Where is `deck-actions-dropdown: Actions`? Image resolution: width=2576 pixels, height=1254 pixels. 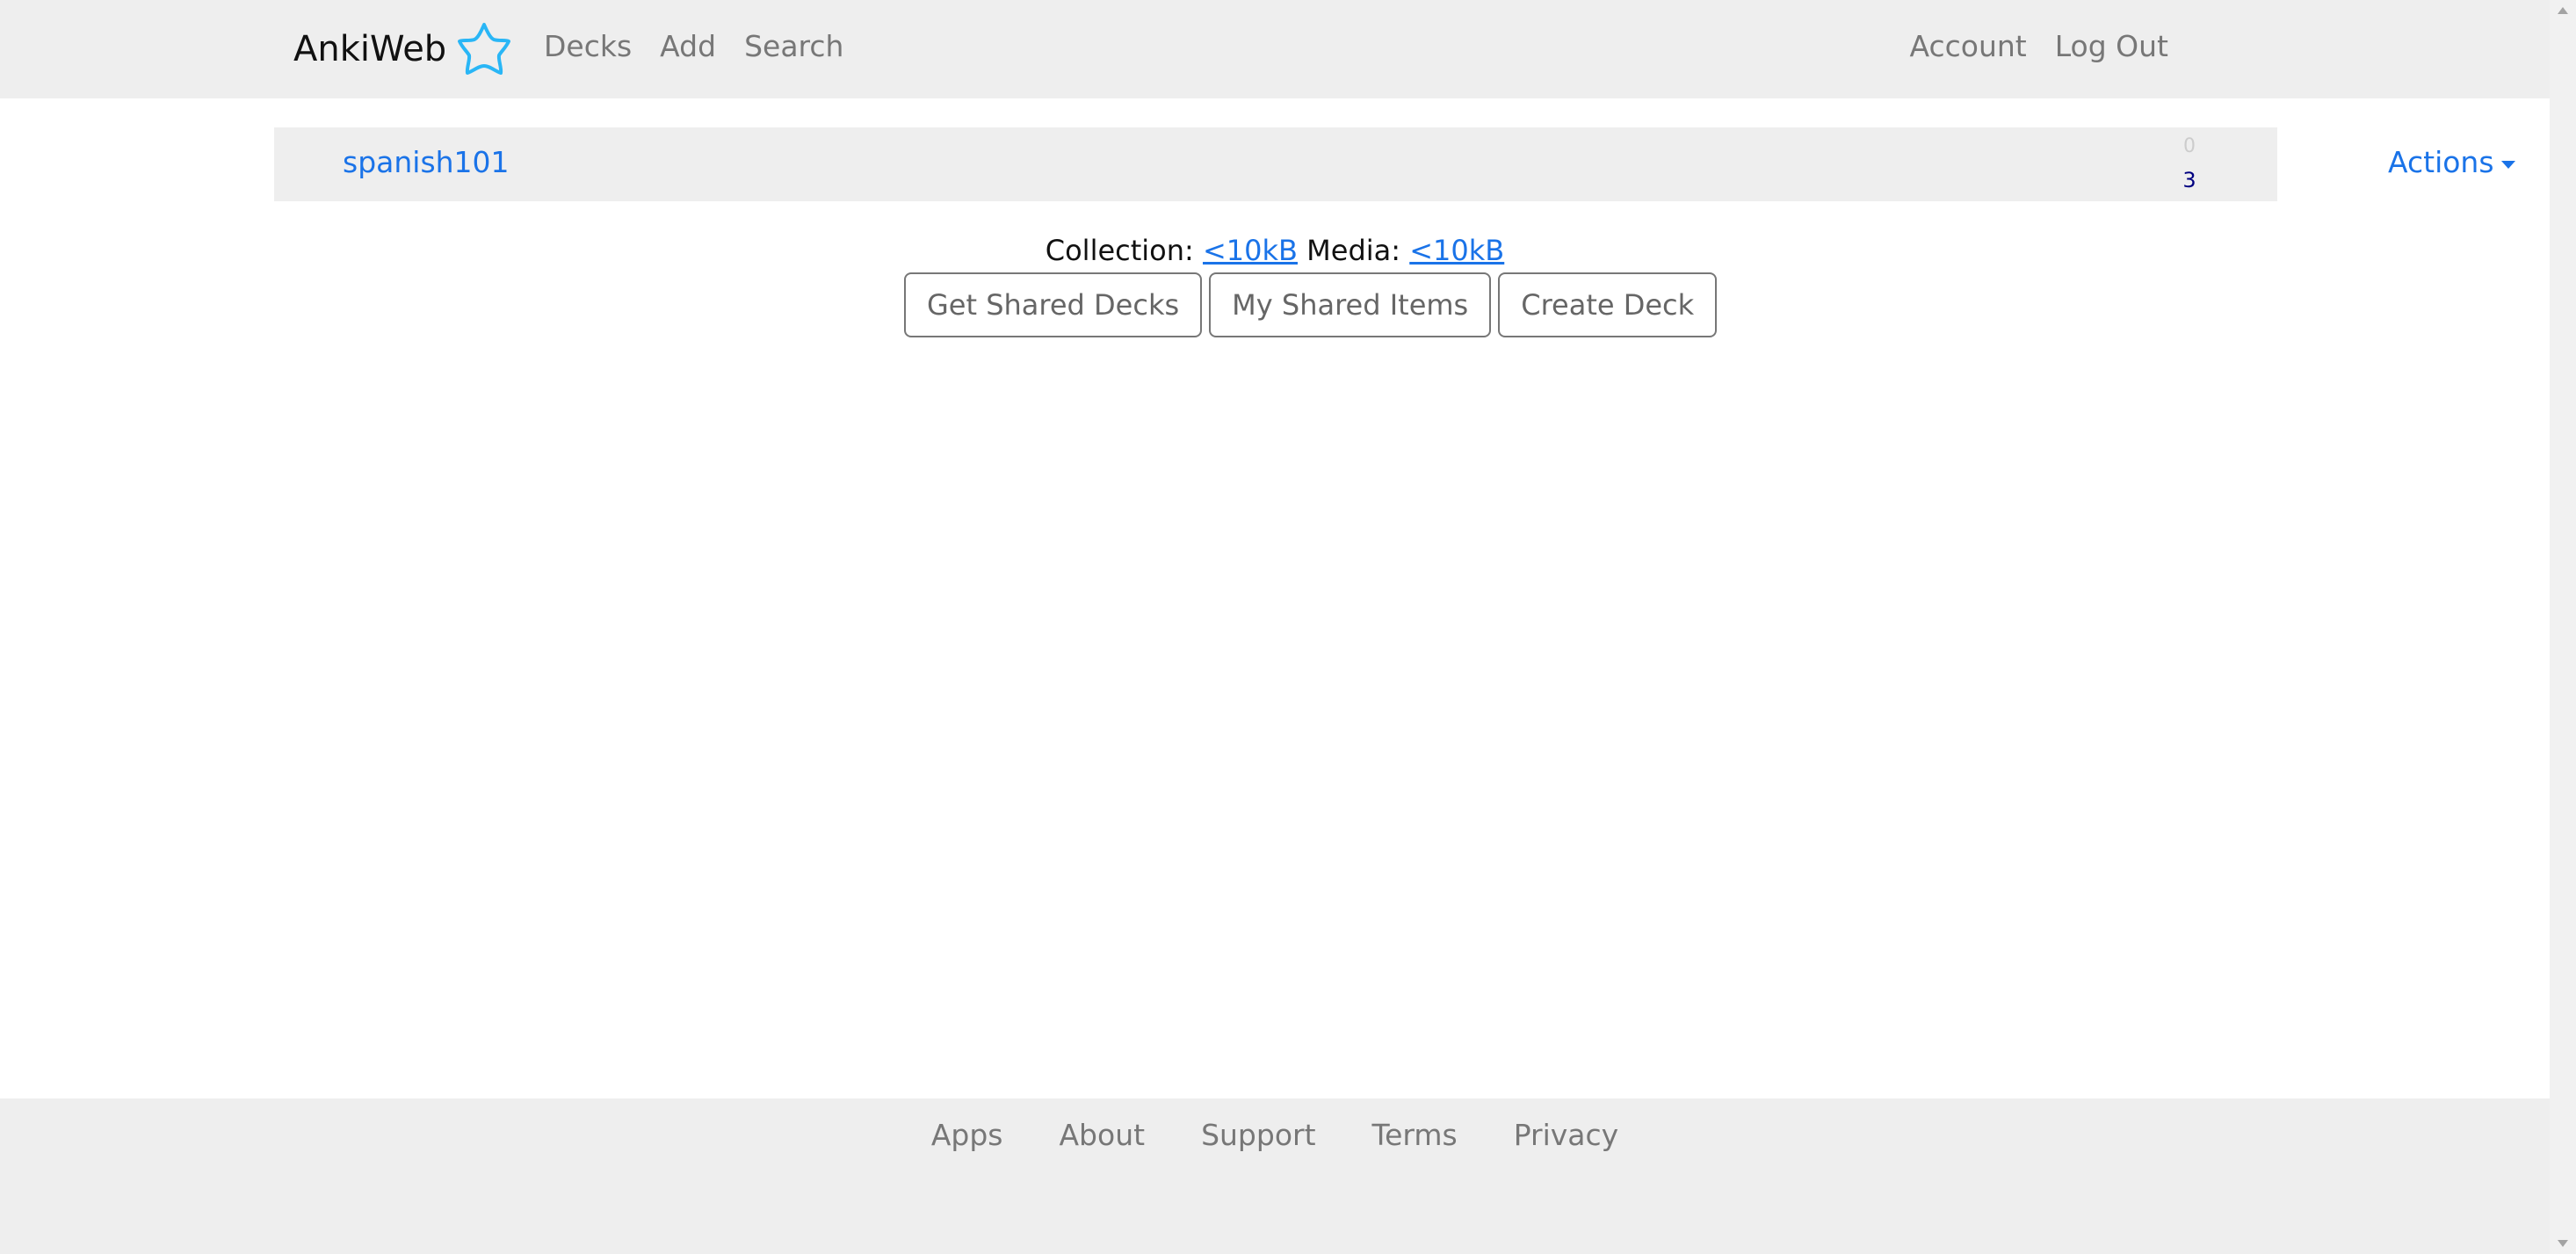 deck-actions-dropdown: Actions is located at coordinates (2451, 162).